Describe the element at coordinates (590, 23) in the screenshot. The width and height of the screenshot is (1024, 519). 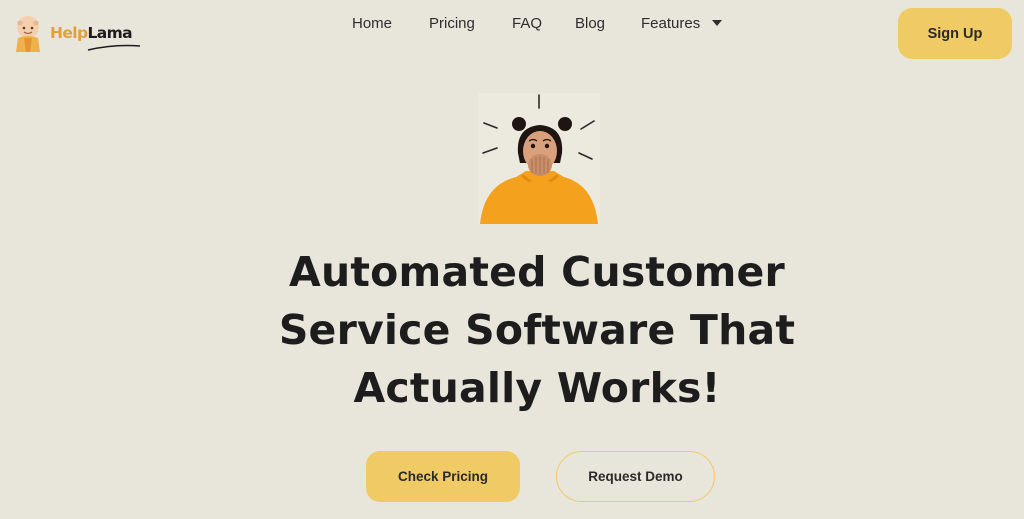
I see `nav-blog: Blog` at that location.